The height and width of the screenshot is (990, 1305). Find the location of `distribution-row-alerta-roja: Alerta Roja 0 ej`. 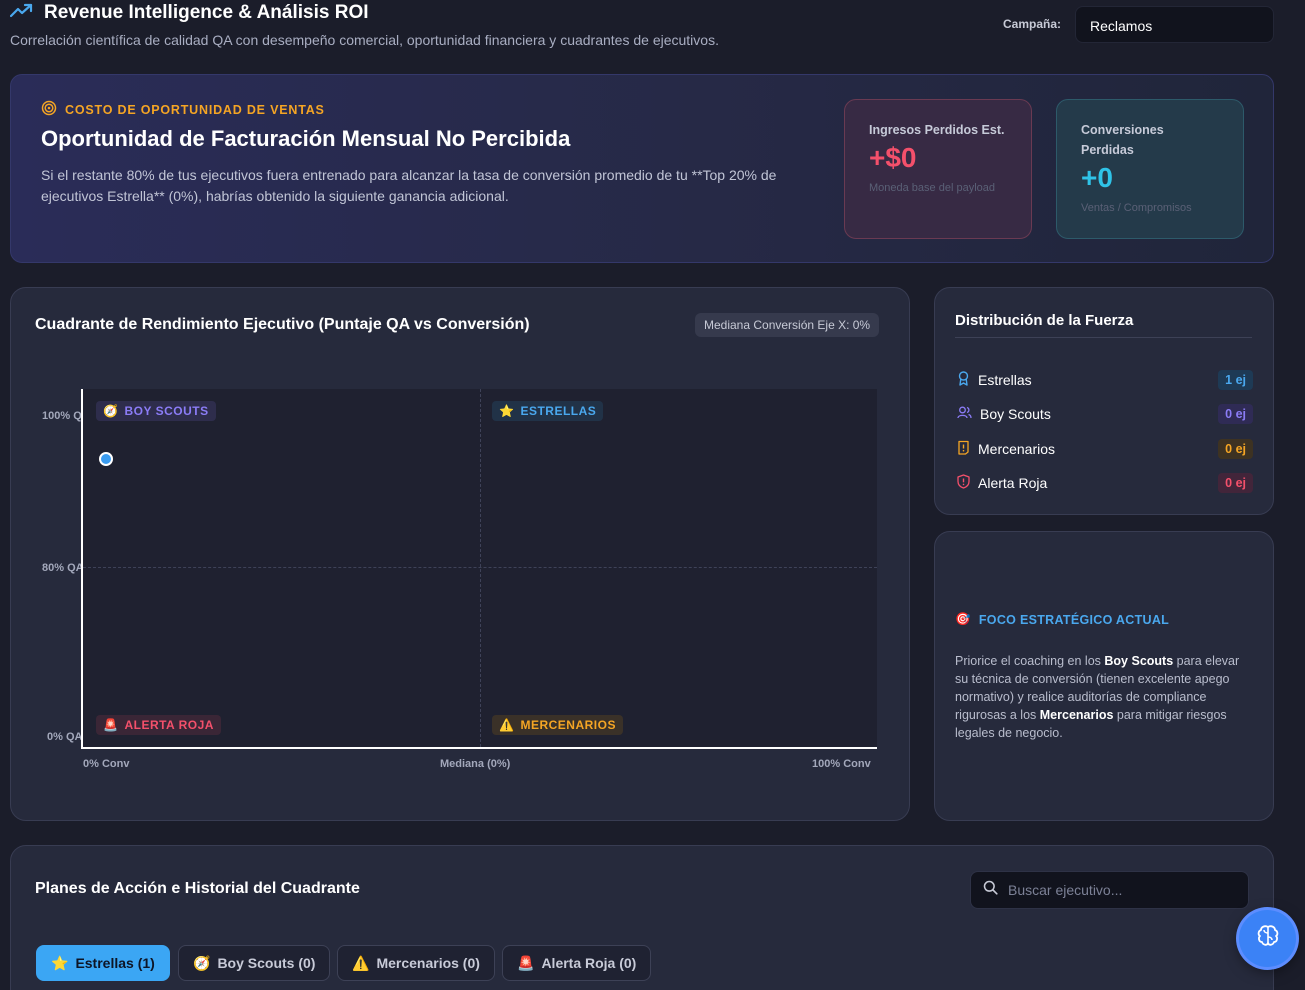

distribution-row-alerta-roja: Alerta Roja 0 ej is located at coordinates (1105, 483).